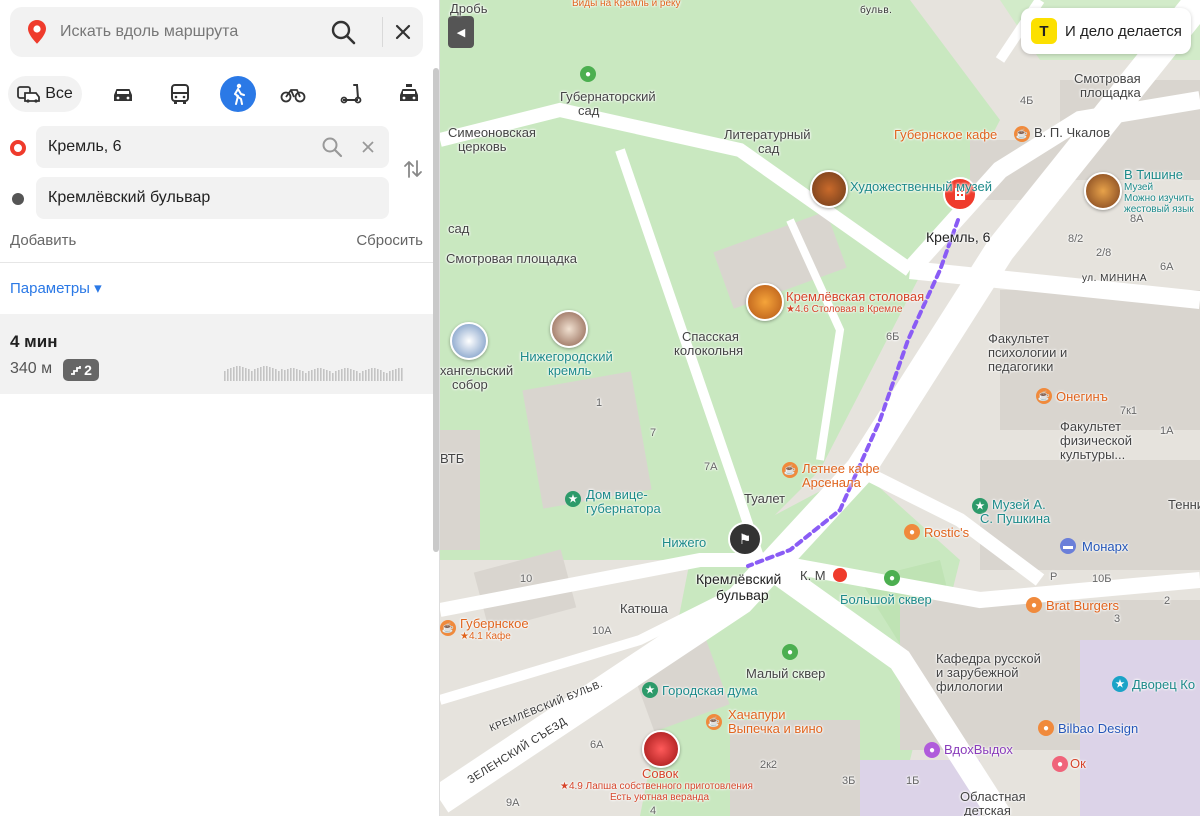 Image resolution: width=1200 pixels, height=816 pixels. Describe the element at coordinates (1105, 546) in the screenshot. I see `map-label: Монарх` at that location.